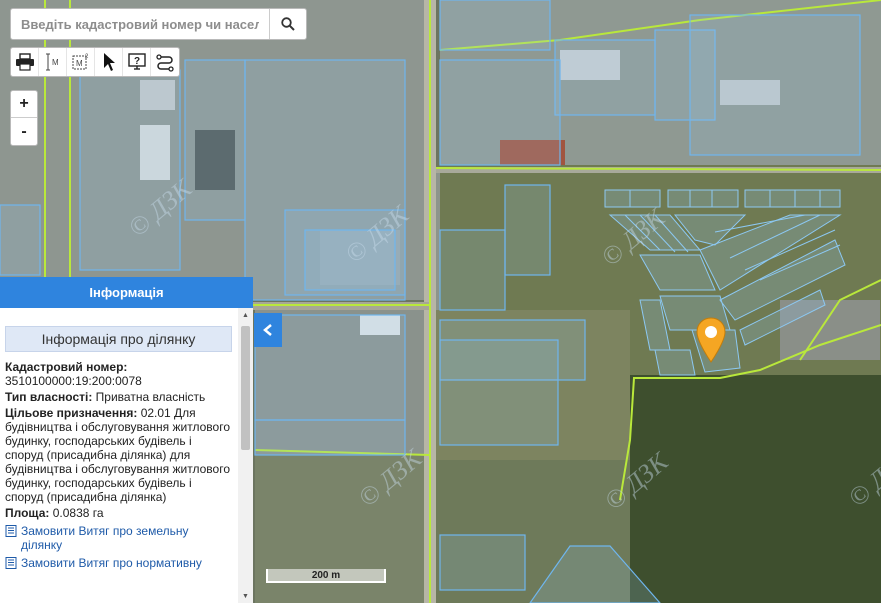 The height and width of the screenshot is (603, 881). I want to click on ownership-label: Тип власності:, so click(49, 397).